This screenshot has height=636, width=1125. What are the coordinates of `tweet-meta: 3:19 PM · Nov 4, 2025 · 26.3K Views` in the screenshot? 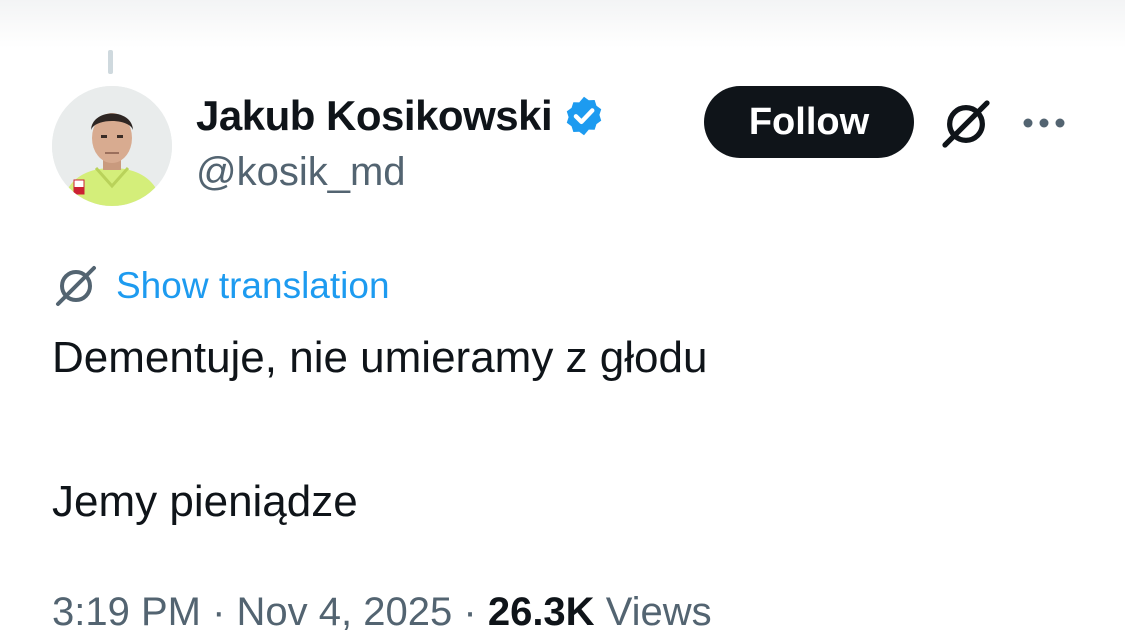 It's located at (382, 612).